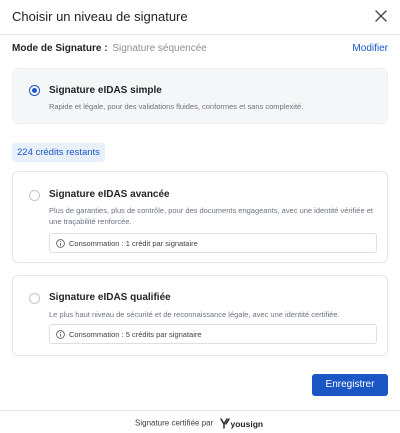 Image resolution: width=400 pixels, height=433 pixels. What do you see at coordinates (60, 48) in the screenshot?
I see `signature-mode-label: Mode de Signature :` at bounding box center [60, 48].